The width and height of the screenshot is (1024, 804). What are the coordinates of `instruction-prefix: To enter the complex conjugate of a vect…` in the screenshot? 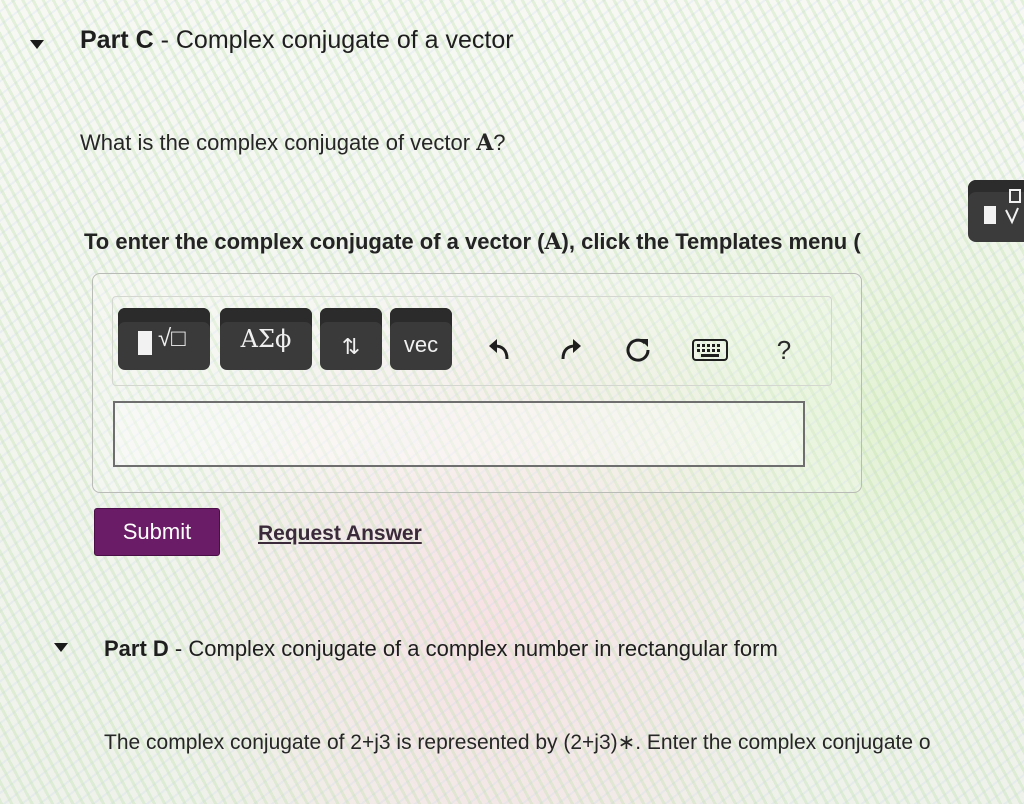 It's located at (314, 241).